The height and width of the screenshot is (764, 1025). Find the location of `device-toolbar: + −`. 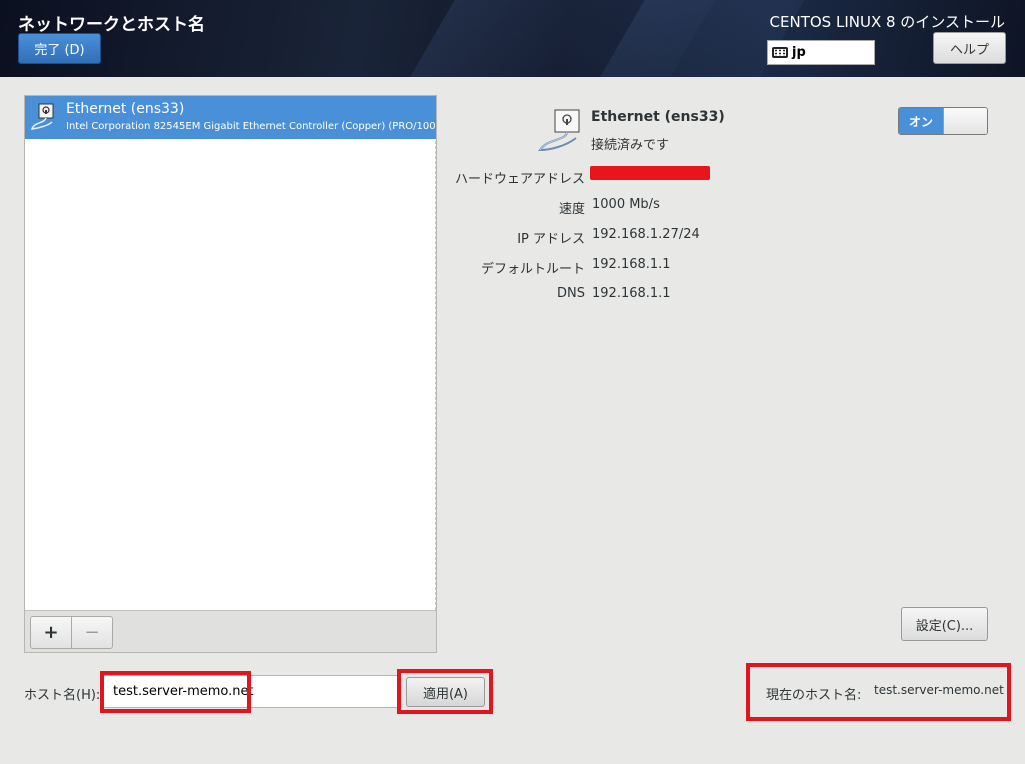

device-toolbar: + − is located at coordinates (230, 631).